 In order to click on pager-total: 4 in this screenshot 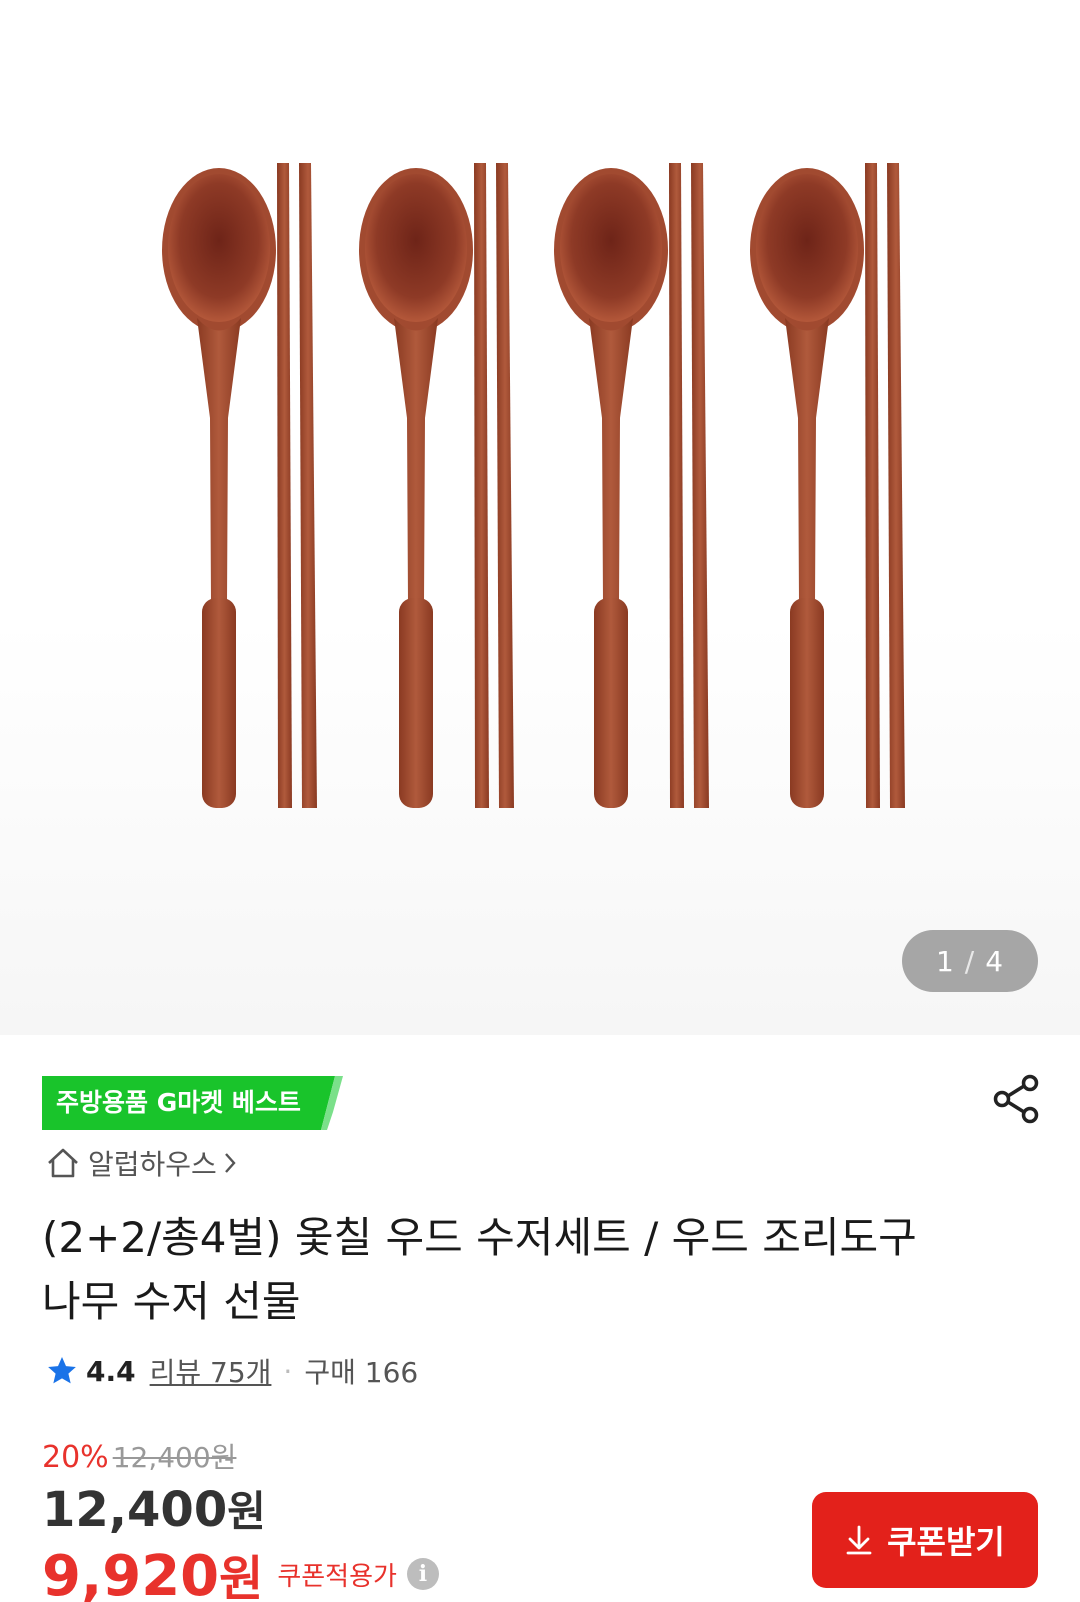, I will do `click(995, 961)`.